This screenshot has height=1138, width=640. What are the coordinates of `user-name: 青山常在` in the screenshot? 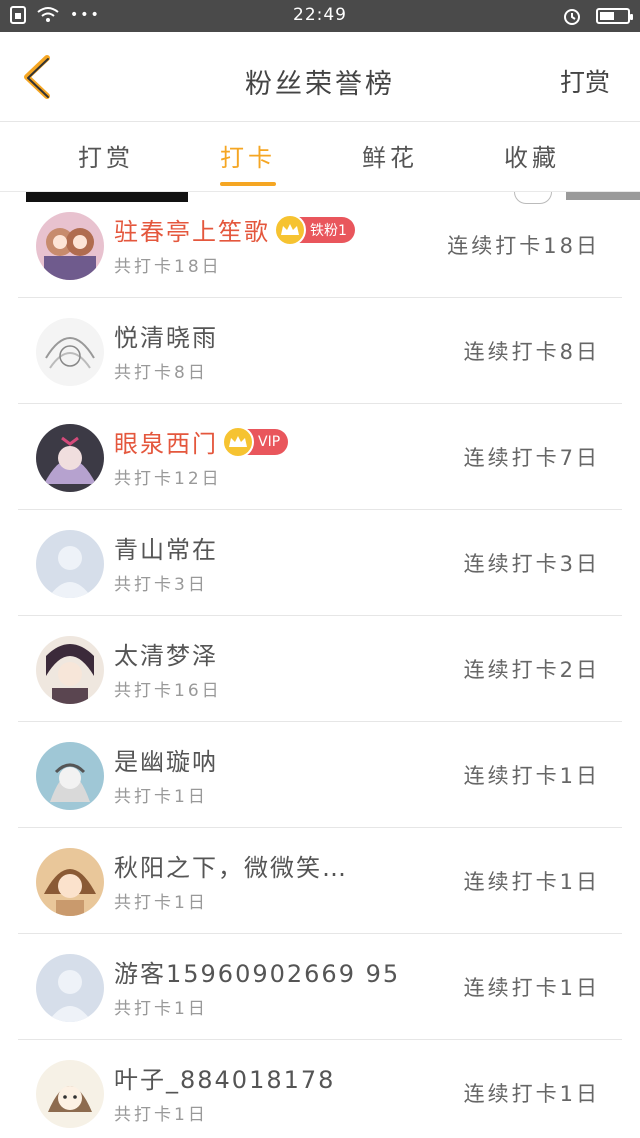 It's located at (166, 547).